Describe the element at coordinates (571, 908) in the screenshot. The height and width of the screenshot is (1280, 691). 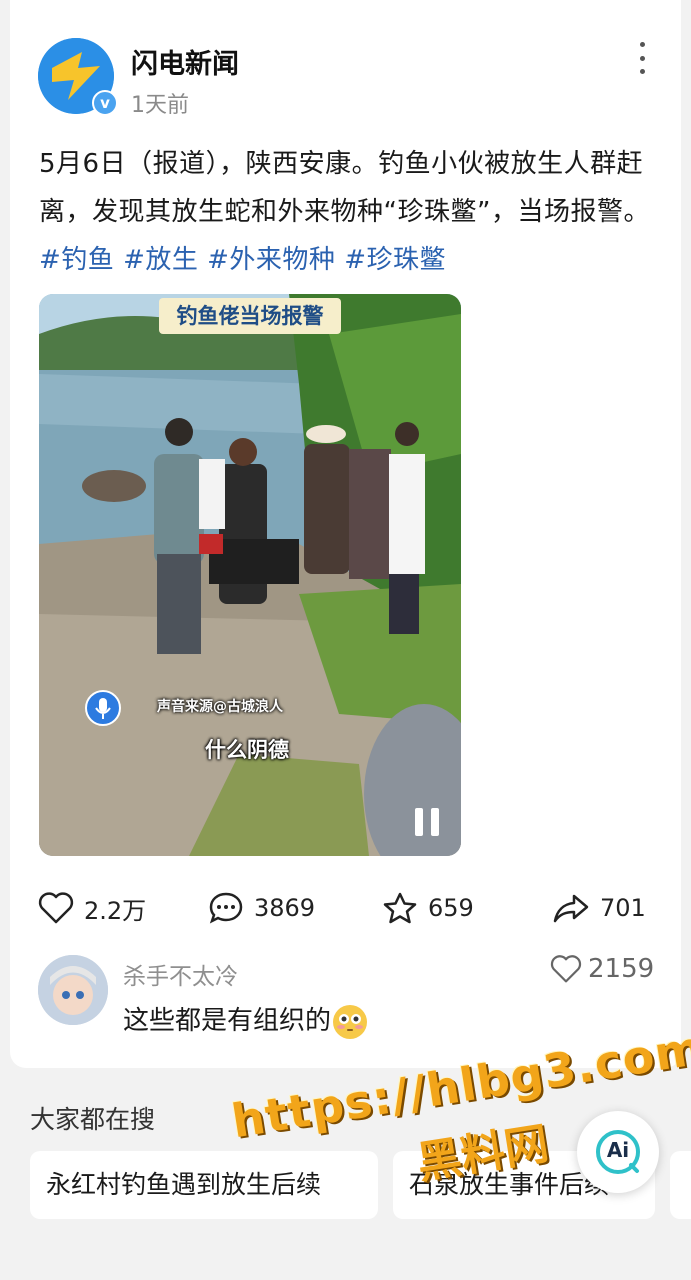
I see `share-icon` at that location.